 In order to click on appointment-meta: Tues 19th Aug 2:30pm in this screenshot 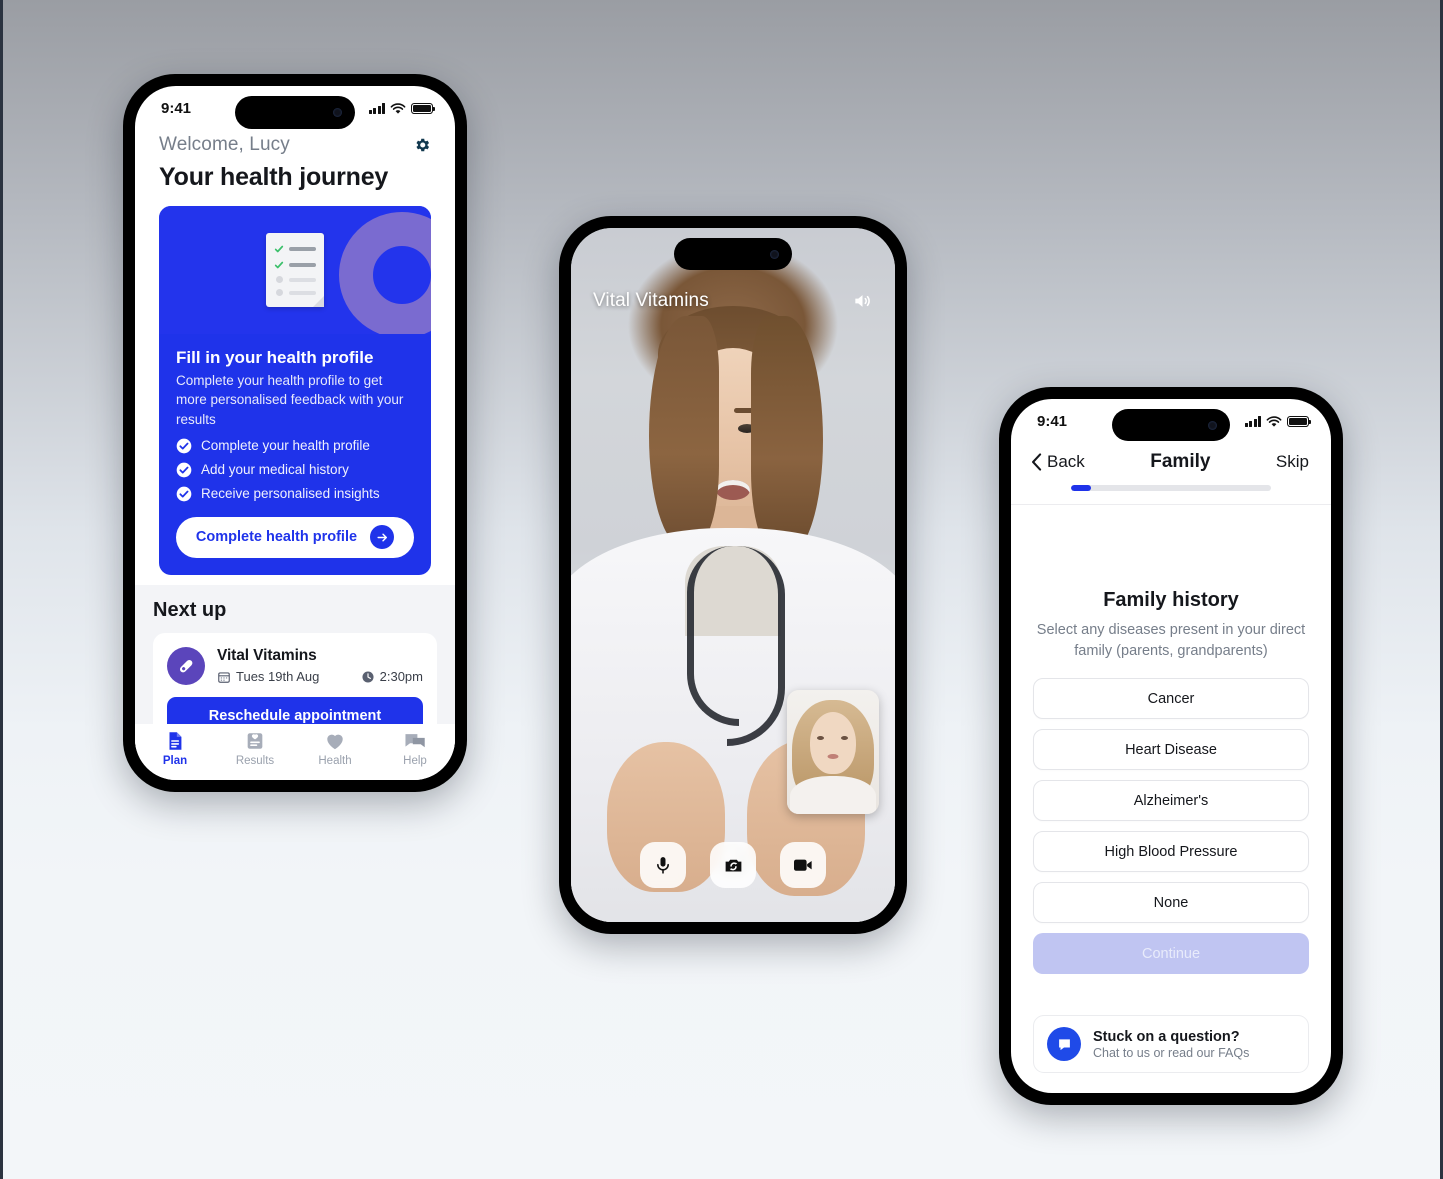, I will do `click(320, 676)`.